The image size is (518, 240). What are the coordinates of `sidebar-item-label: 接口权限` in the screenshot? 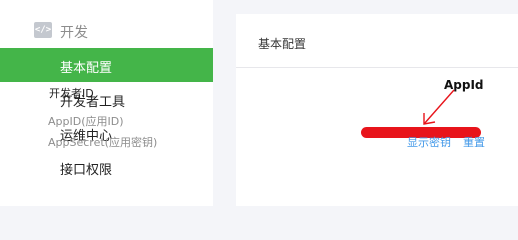 It's located at (86, 170).